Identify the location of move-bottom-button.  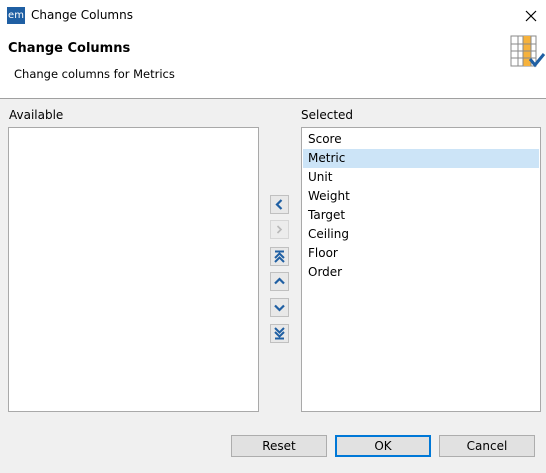
(279, 333).